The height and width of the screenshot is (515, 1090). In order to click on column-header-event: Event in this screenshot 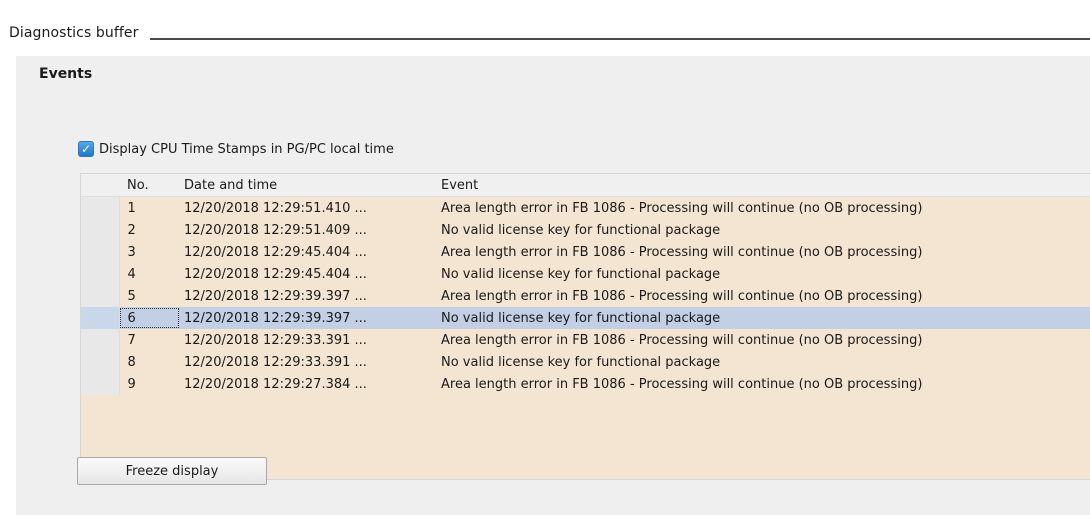, I will do `click(763, 185)`.